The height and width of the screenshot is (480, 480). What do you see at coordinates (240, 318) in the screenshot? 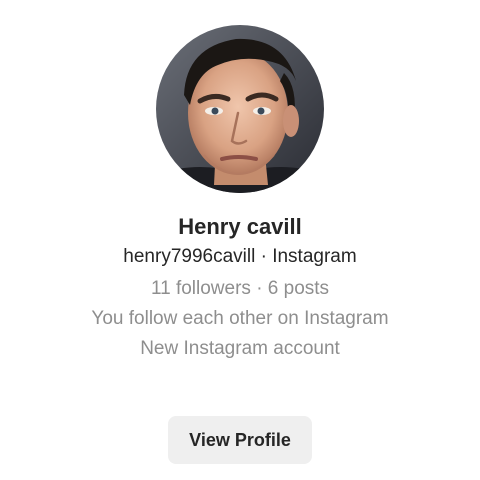
I see `relationship-note: You follow each other on Instagram` at bounding box center [240, 318].